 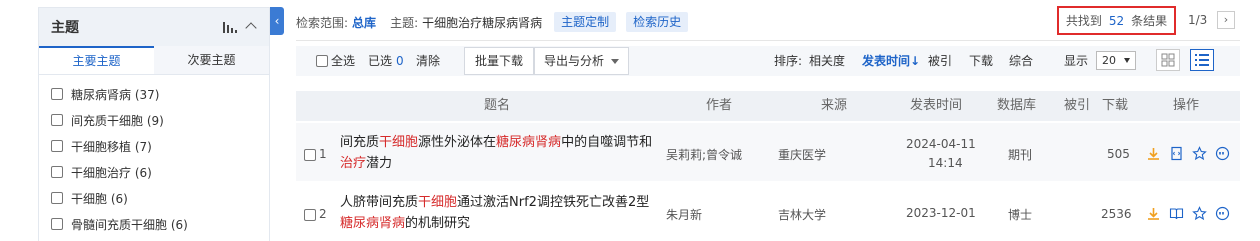 What do you see at coordinates (553, 202) in the screenshot?
I see `title-text: 通过激活Nrf2调控铁死亡改善2型` at bounding box center [553, 202].